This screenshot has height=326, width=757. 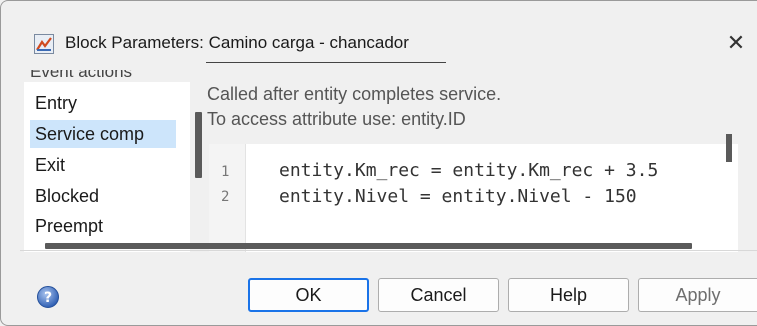 What do you see at coordinates (44, 44) in the screenshot?
I see `simulink-block-icon` at bounding box center [44, 44].